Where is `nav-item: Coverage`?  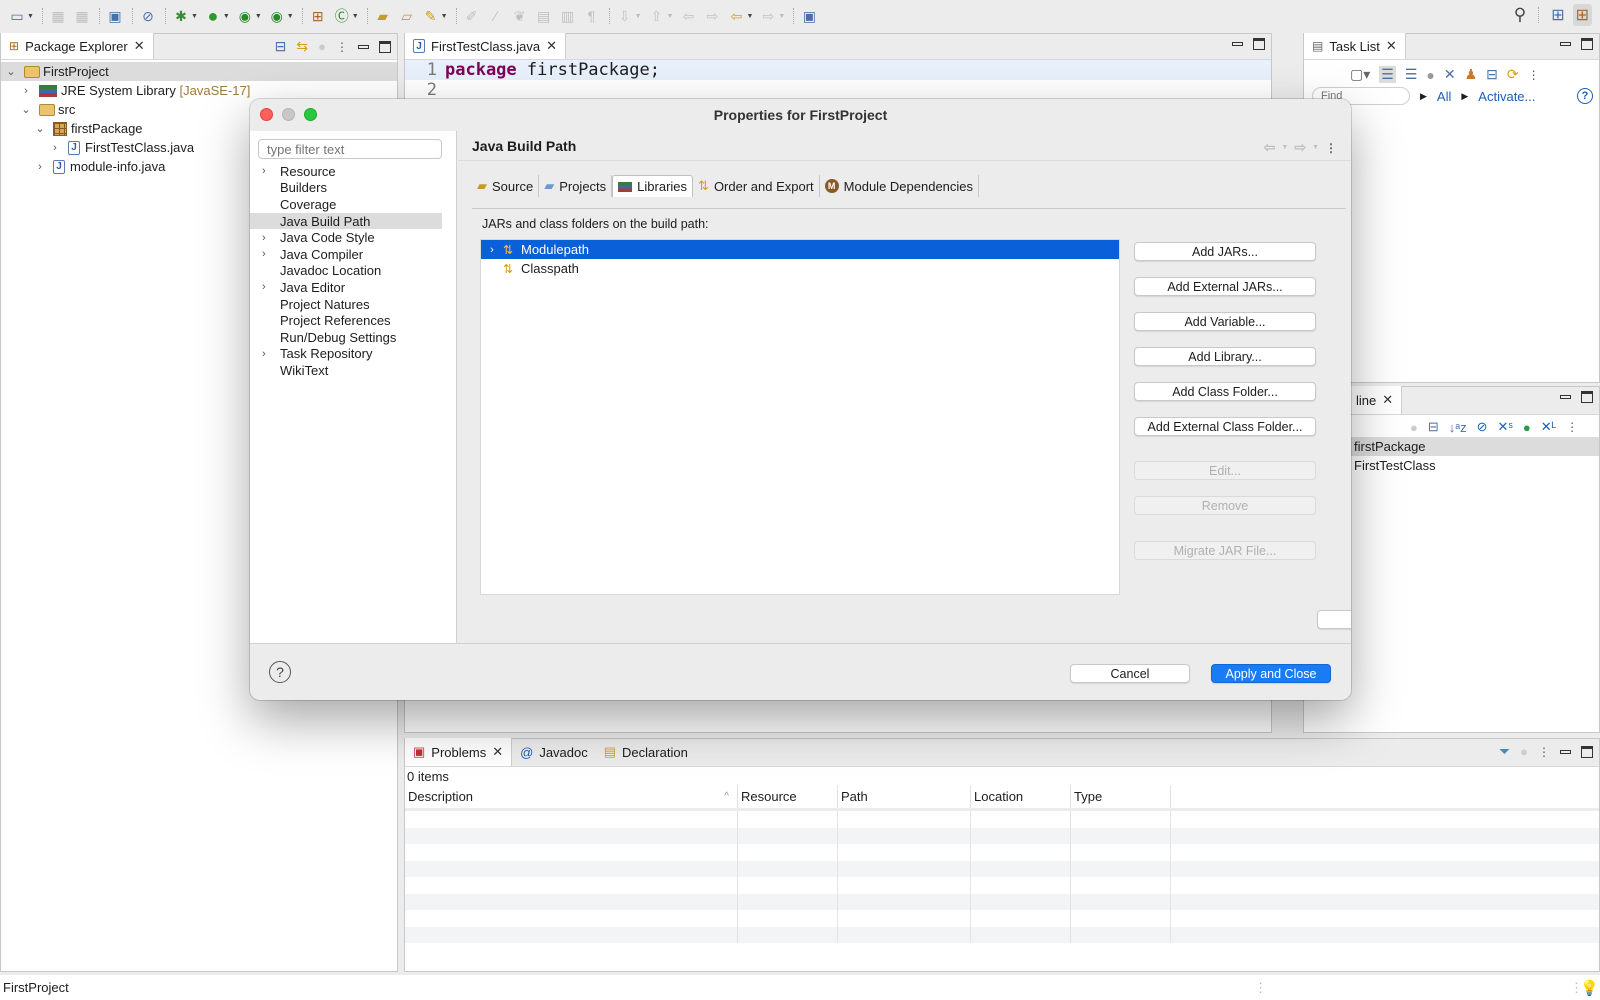 nav-item: Coverage is located at coordinates (353, 204).